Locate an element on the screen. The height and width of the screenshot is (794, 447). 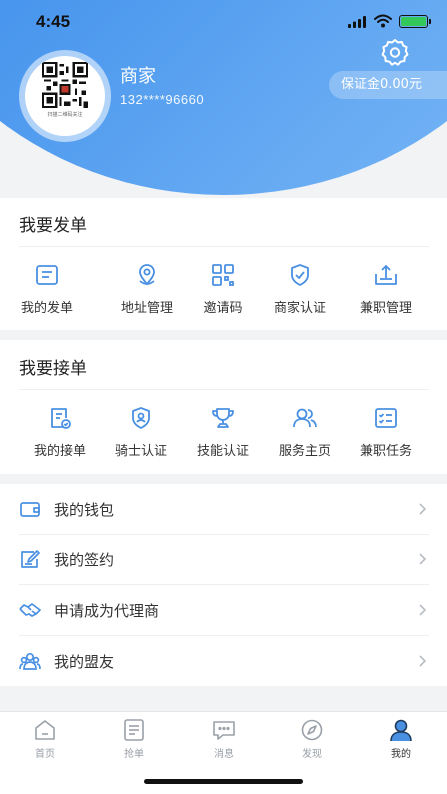
deposit-badge: 保证金0.00元 is located at coordinates (388, 85).